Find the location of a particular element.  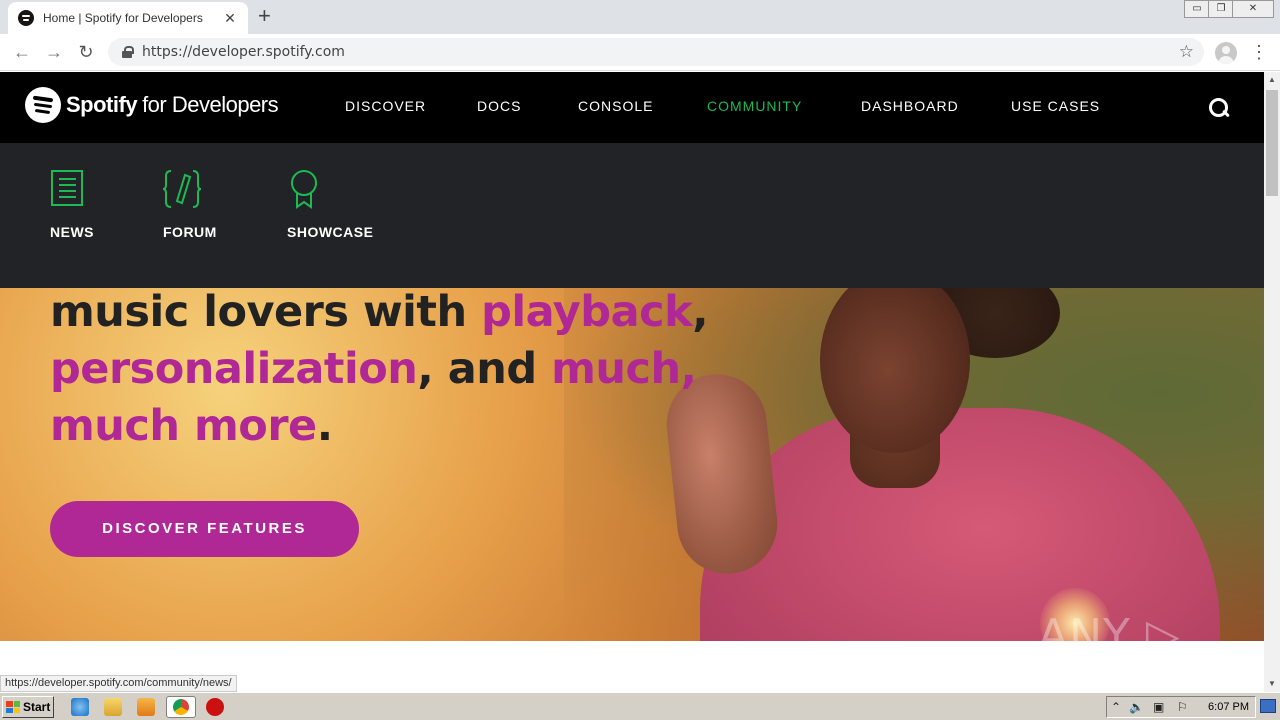

brand-suffix: for Developers is located at coordinates (210, 104).